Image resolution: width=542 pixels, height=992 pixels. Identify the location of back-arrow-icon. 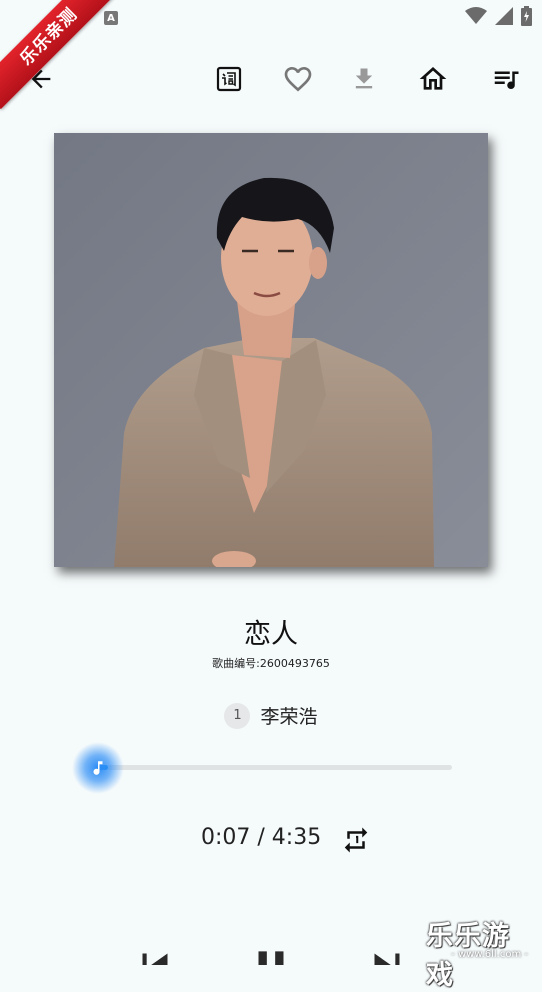
(41, 79).